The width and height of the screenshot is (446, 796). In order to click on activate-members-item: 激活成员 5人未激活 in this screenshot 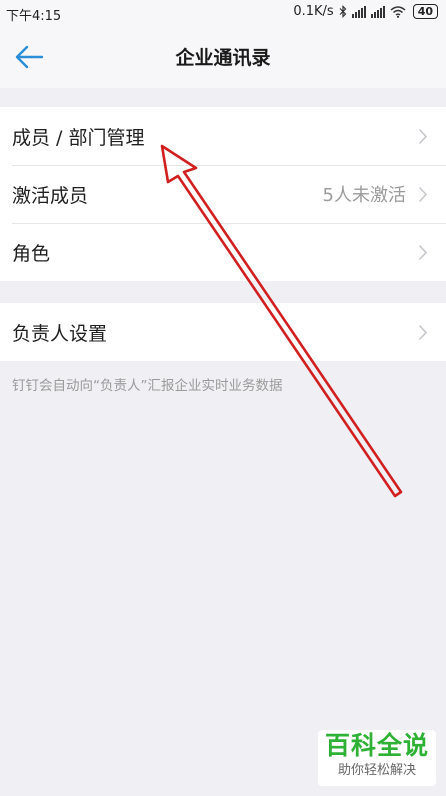, I will do `click(223, 194)`.